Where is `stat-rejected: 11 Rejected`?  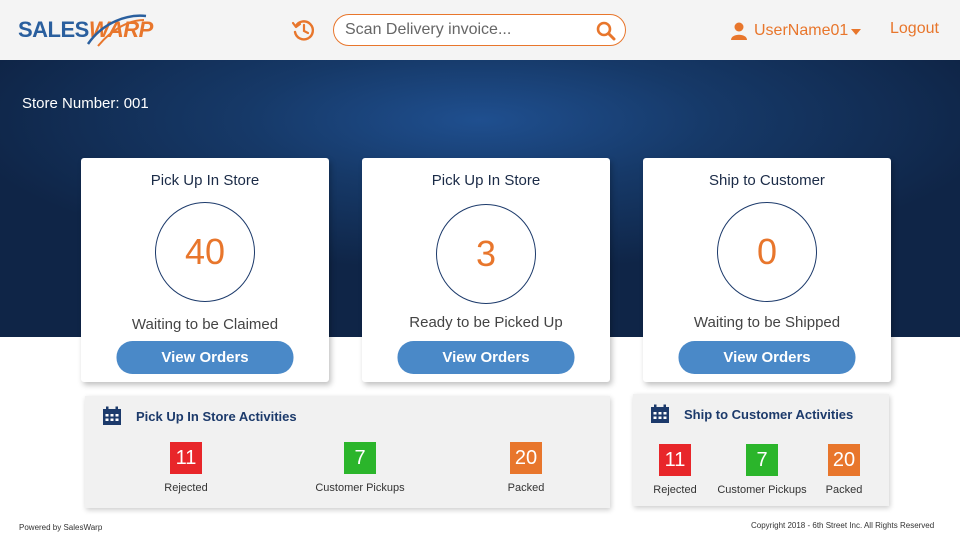
stat-rejected: 11 Rejected is located at coordinates (186, 468).